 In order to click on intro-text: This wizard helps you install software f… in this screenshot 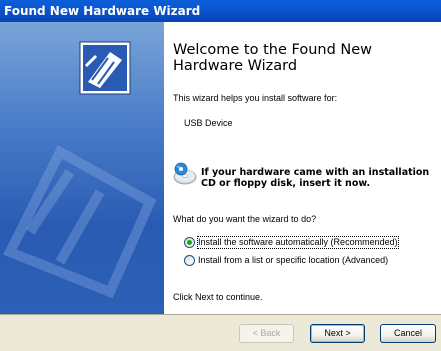, I will do `click(255, 98)`.